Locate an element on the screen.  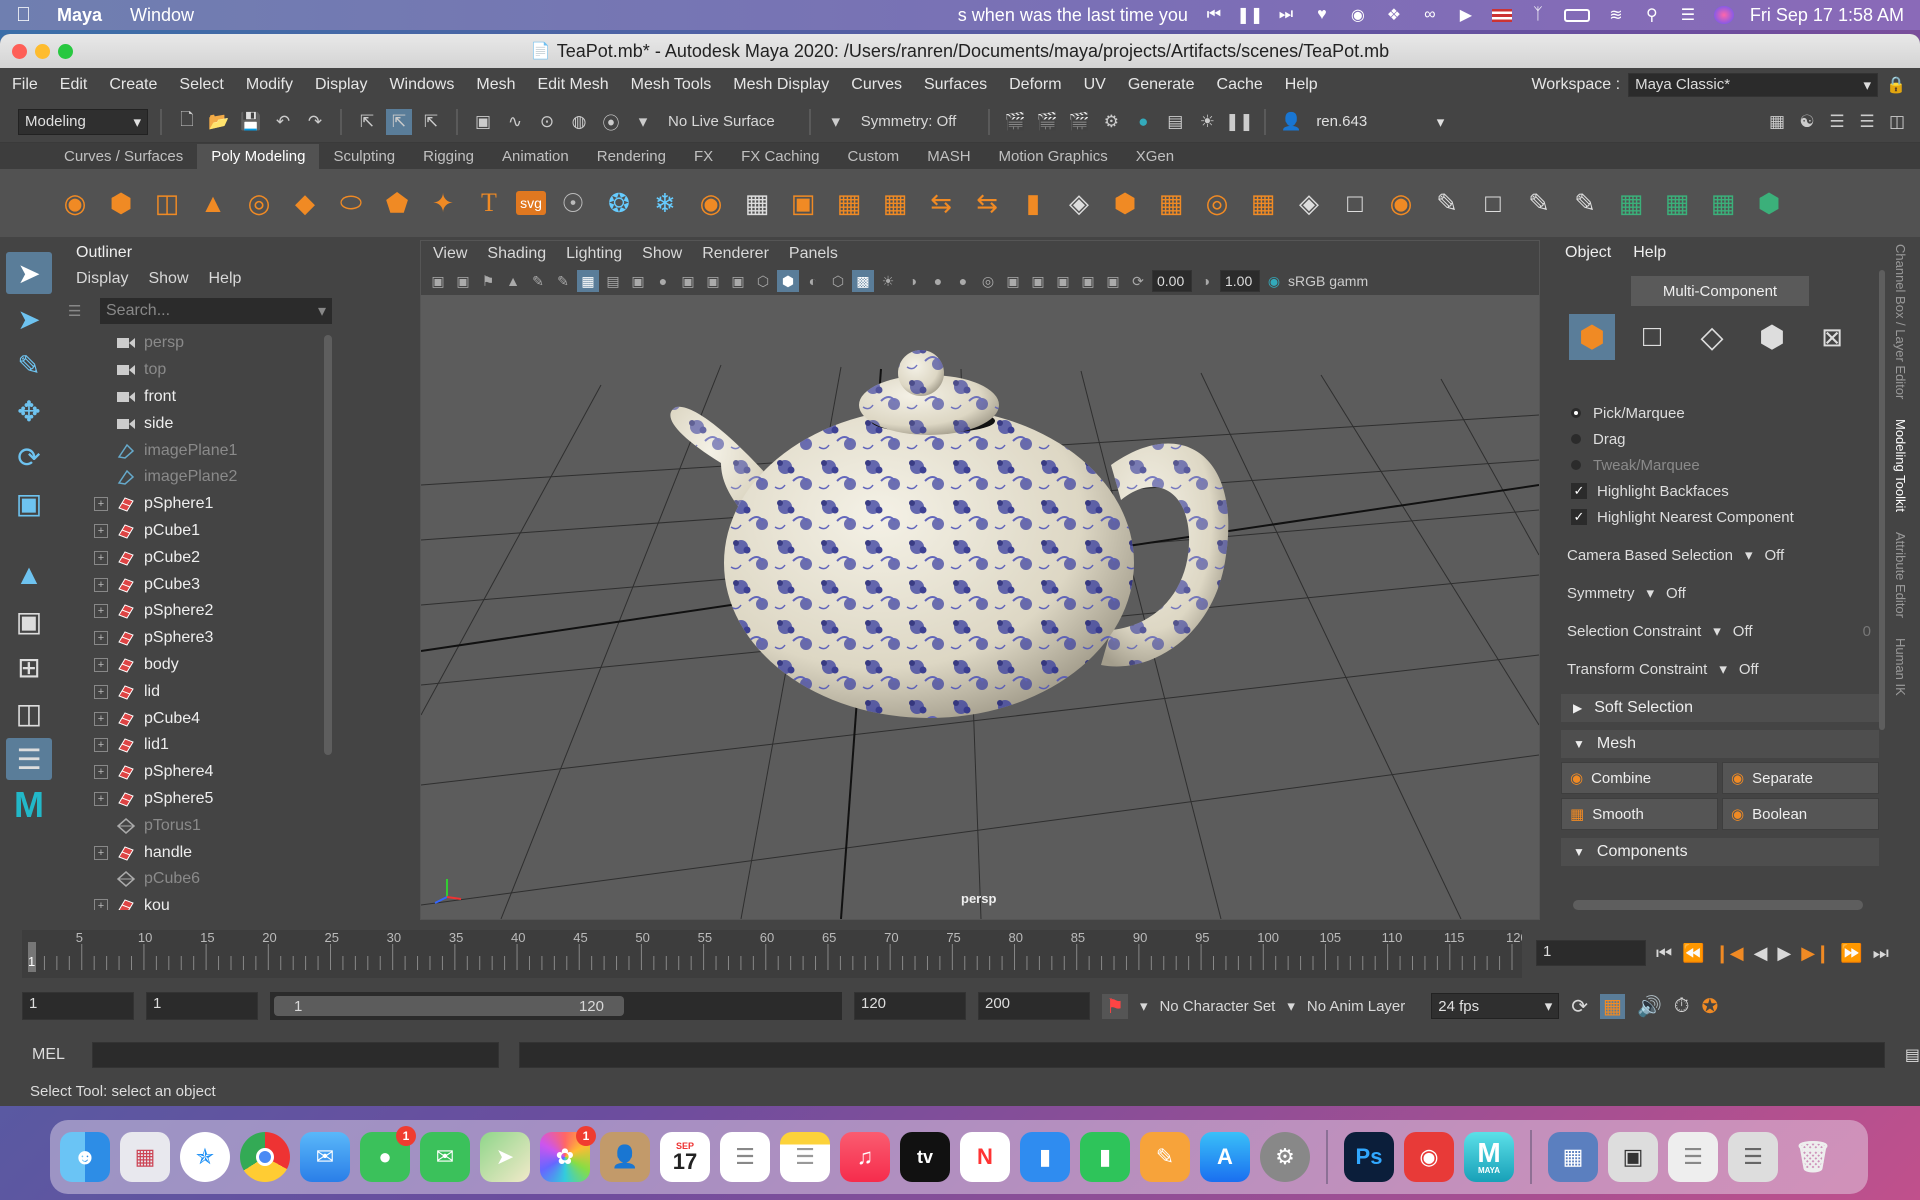
downloads-stack-dock-icon: ▦ is located at coordinates (1573, 1157).